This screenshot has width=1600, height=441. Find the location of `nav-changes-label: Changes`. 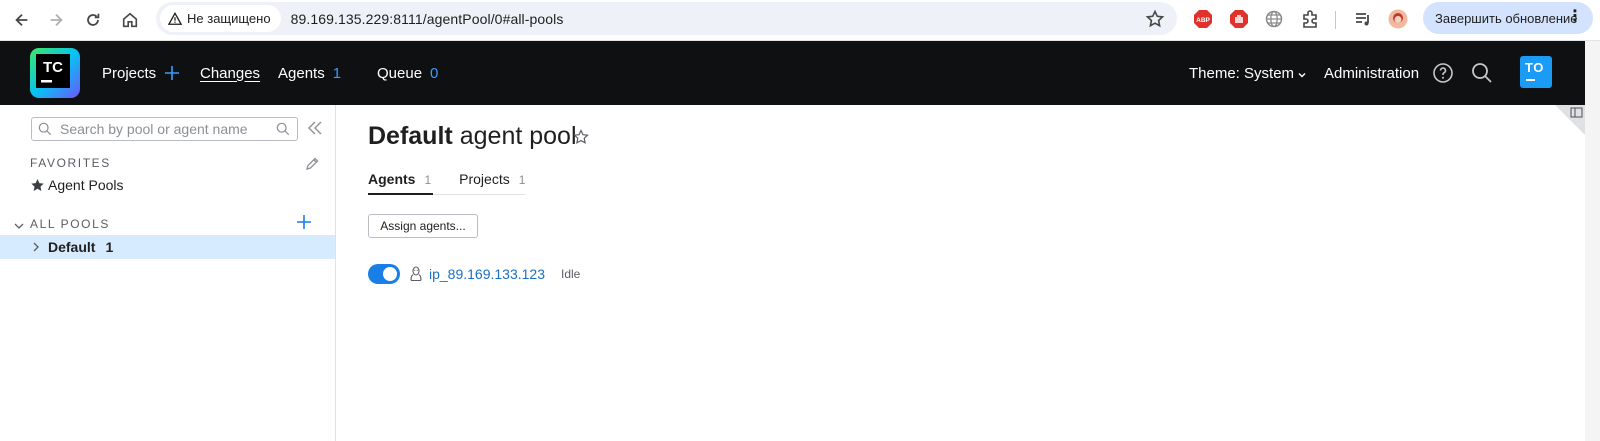

nav-changes-label: Changes is located at coordinates (230, 73).